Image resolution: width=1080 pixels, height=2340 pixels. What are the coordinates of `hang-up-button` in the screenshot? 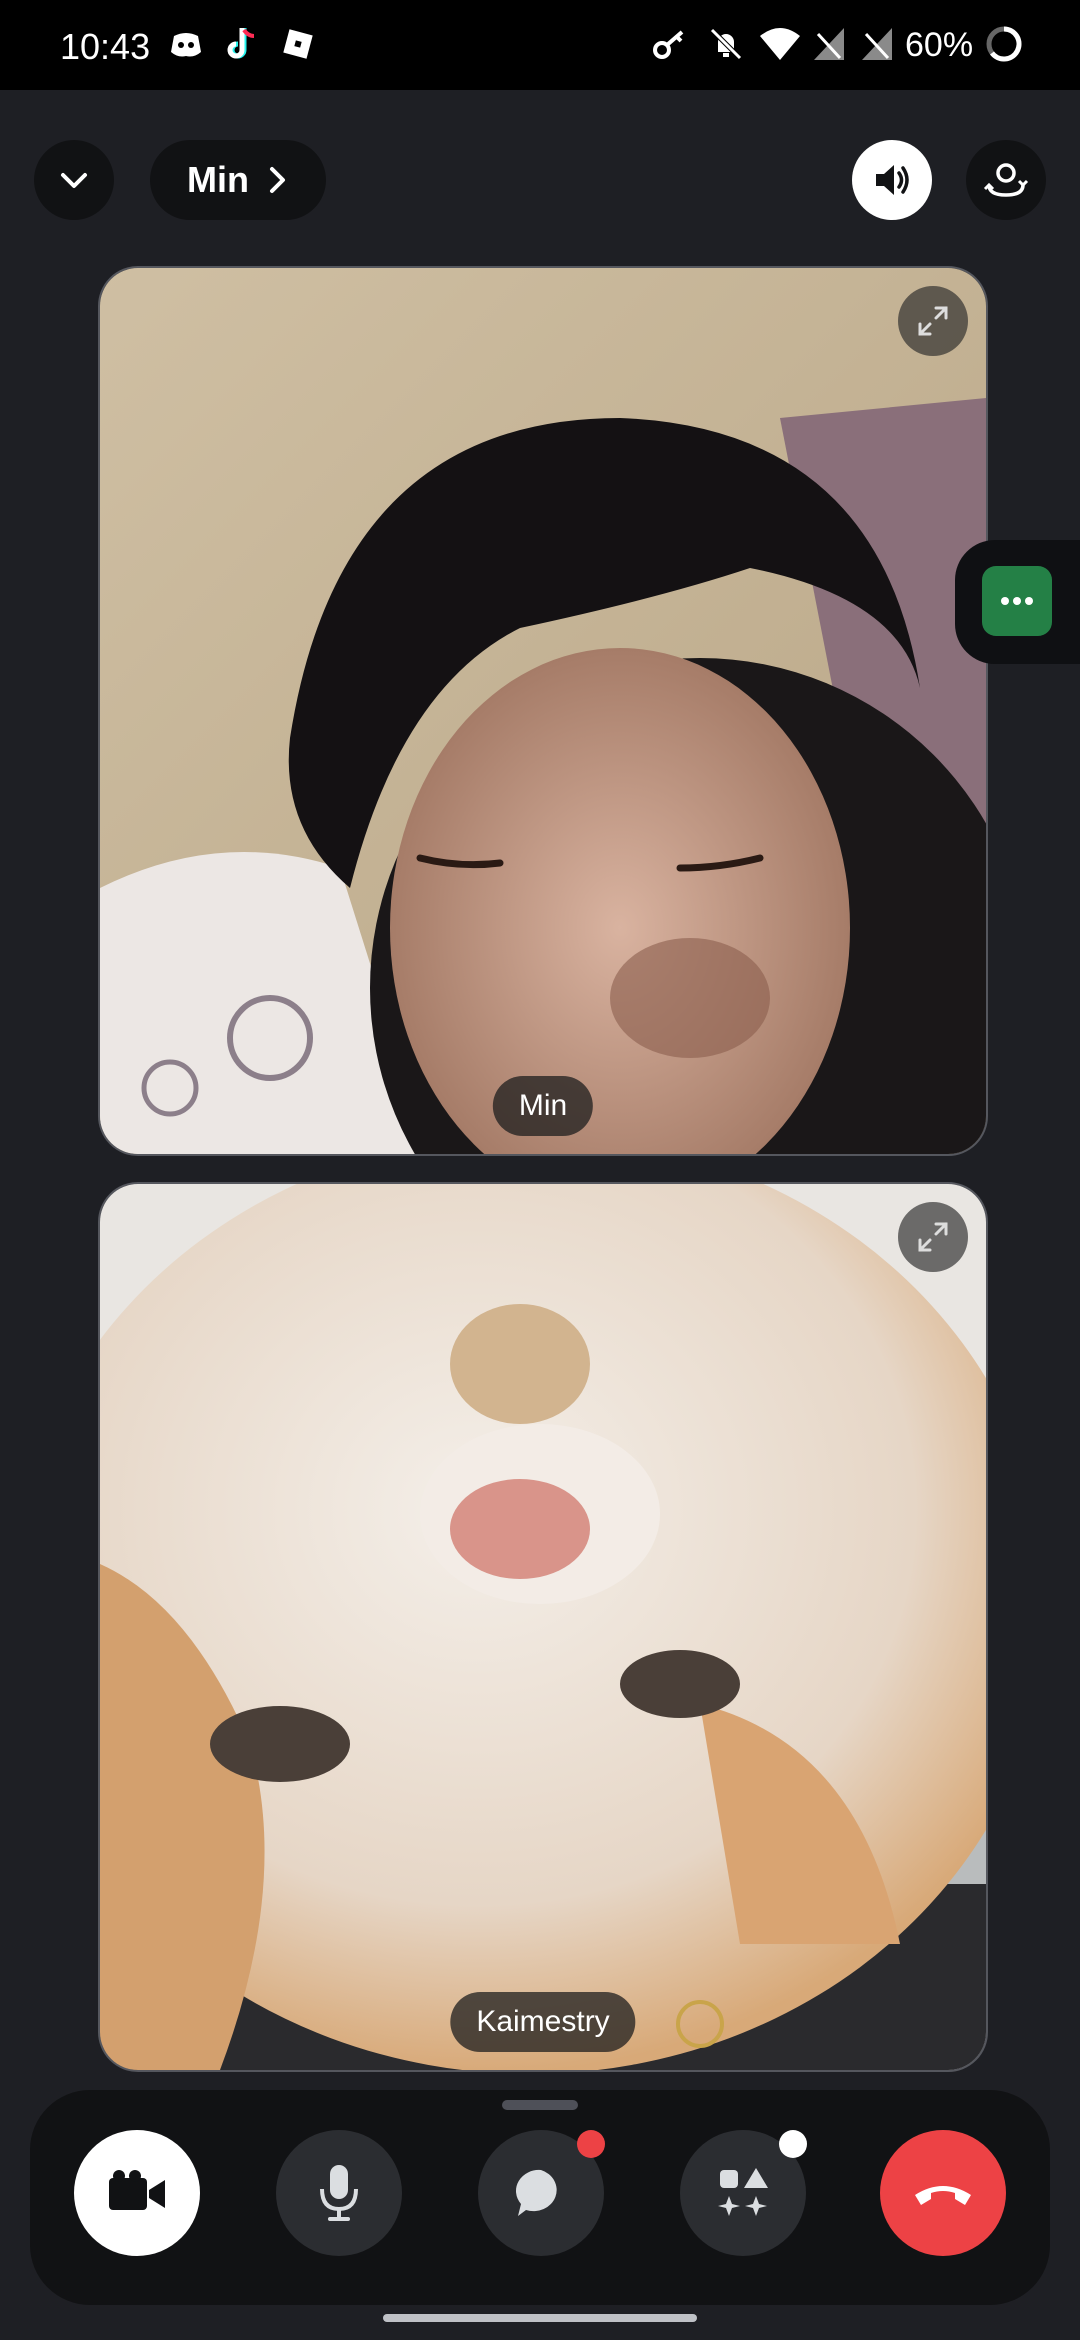 It's located at (943, 2193).